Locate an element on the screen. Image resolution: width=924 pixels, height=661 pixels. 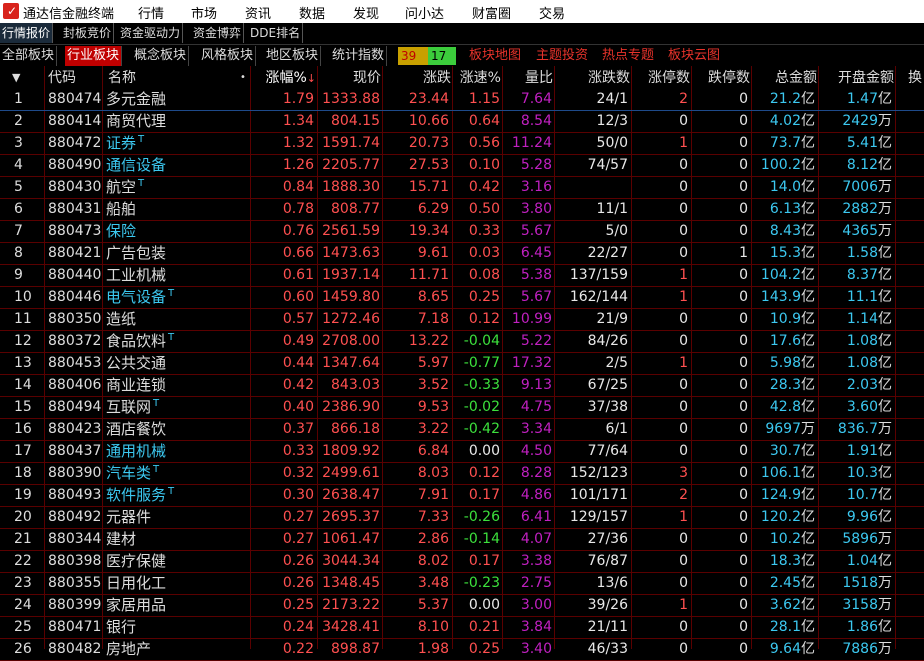
col-limit-down: 跌停数 is located at coordinates (721, 78).